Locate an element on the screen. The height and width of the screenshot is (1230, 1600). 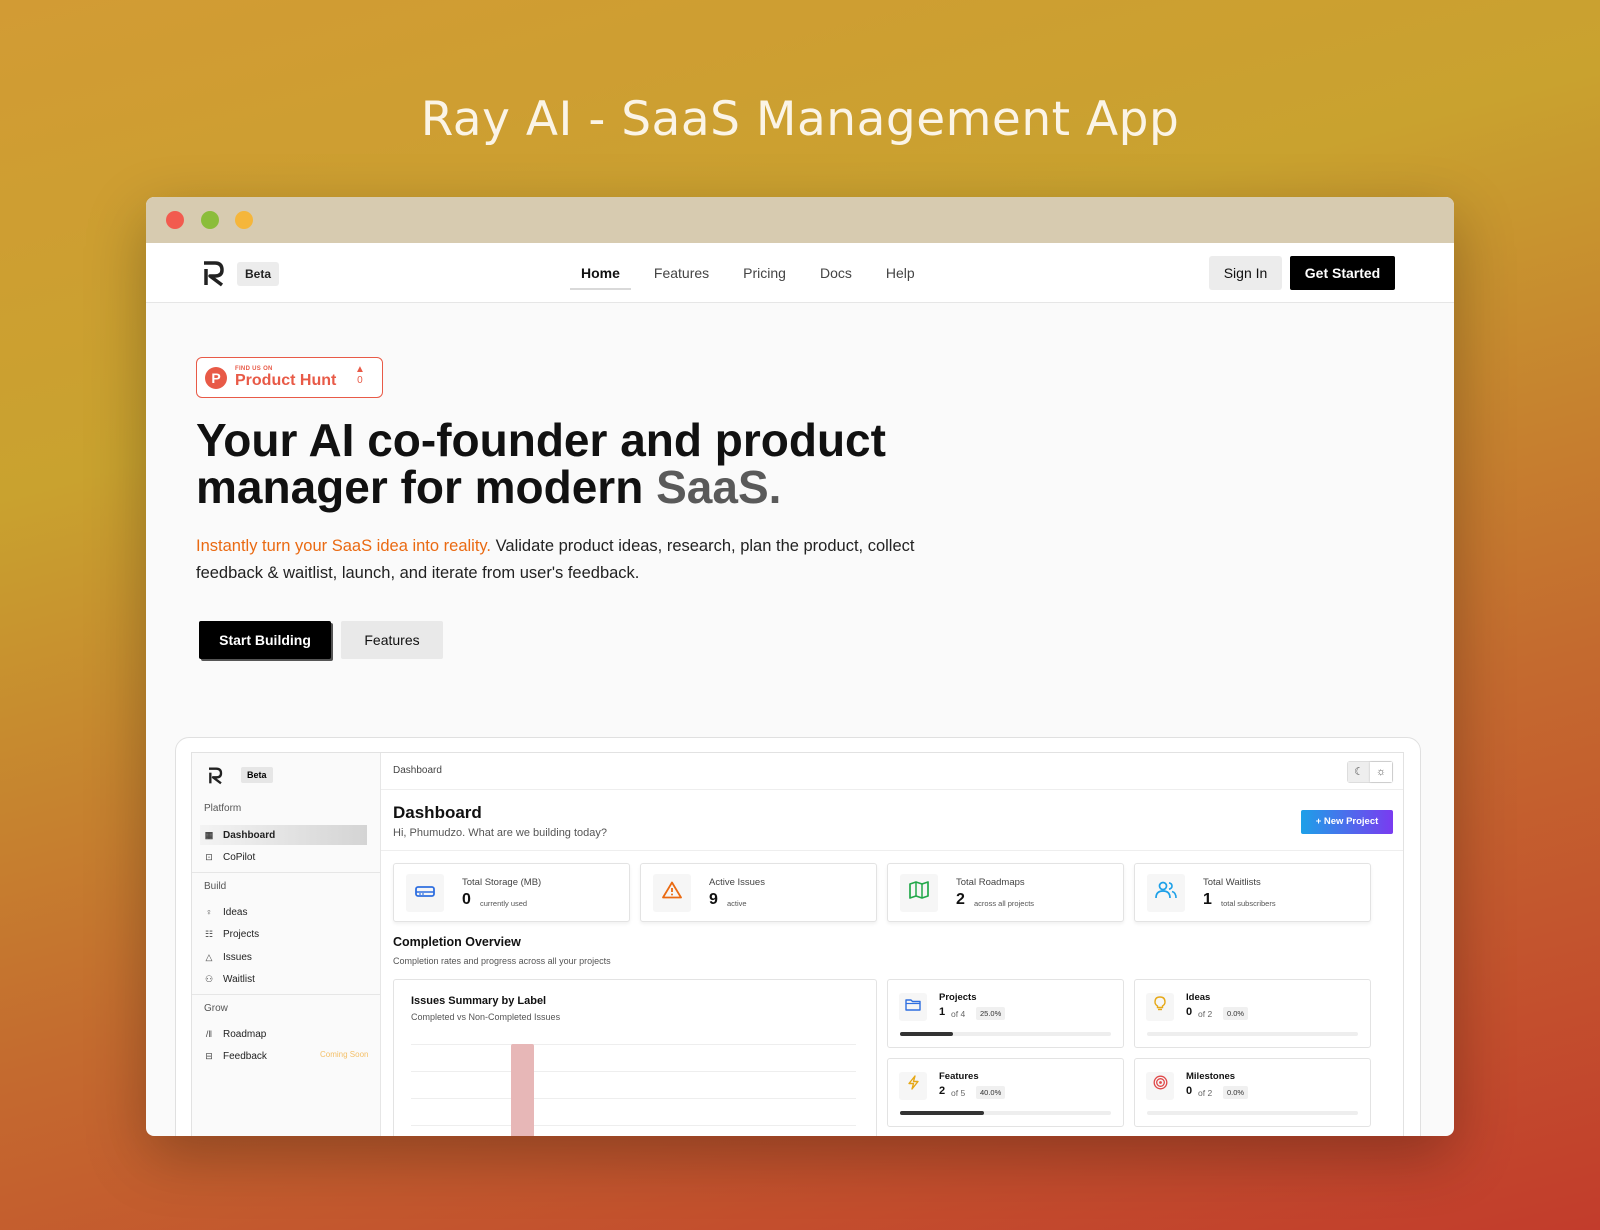
lightning-icon is located at coordinates (913, 1086).